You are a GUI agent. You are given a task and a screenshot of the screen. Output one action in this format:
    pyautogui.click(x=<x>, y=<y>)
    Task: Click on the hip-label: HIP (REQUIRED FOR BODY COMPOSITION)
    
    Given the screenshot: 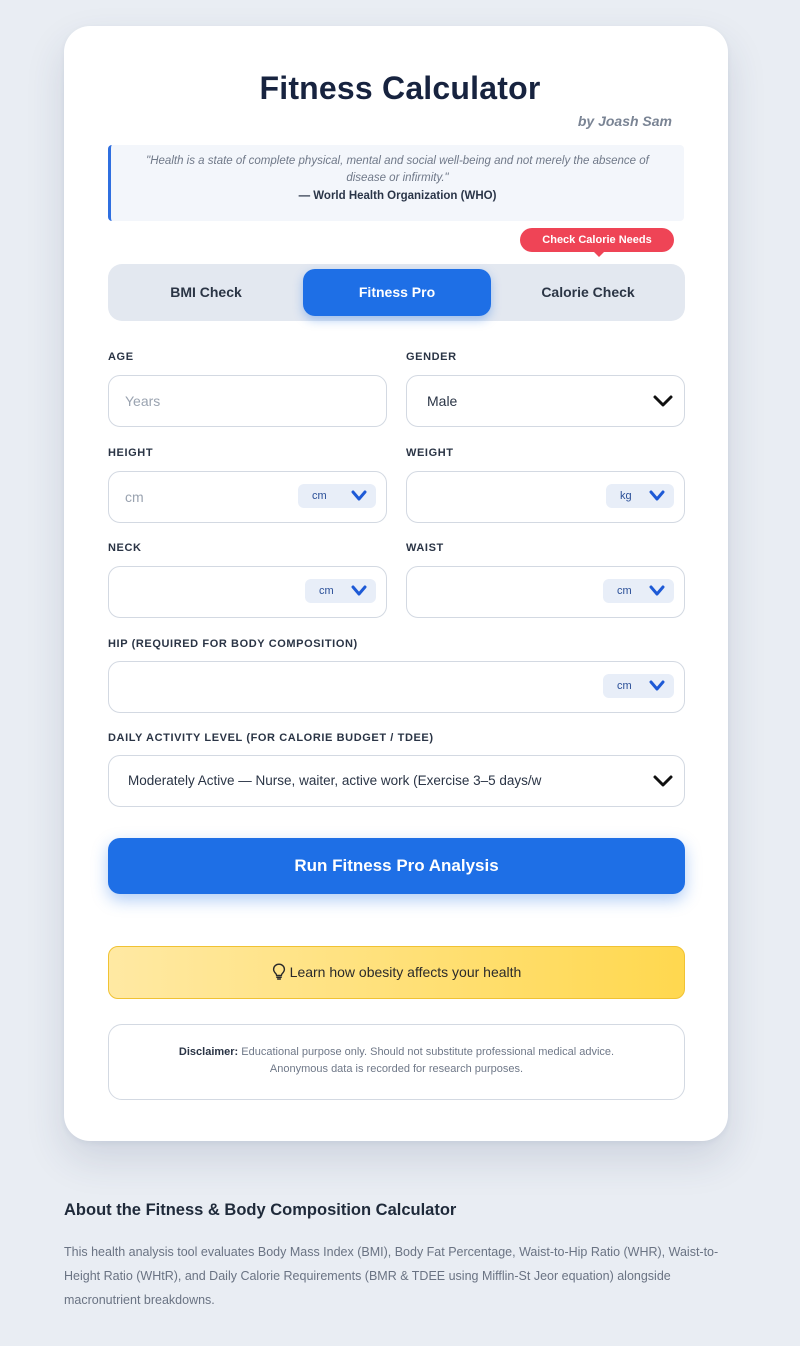 What is the action you would take?
    pyautogui.click(x=233, y=644)
    